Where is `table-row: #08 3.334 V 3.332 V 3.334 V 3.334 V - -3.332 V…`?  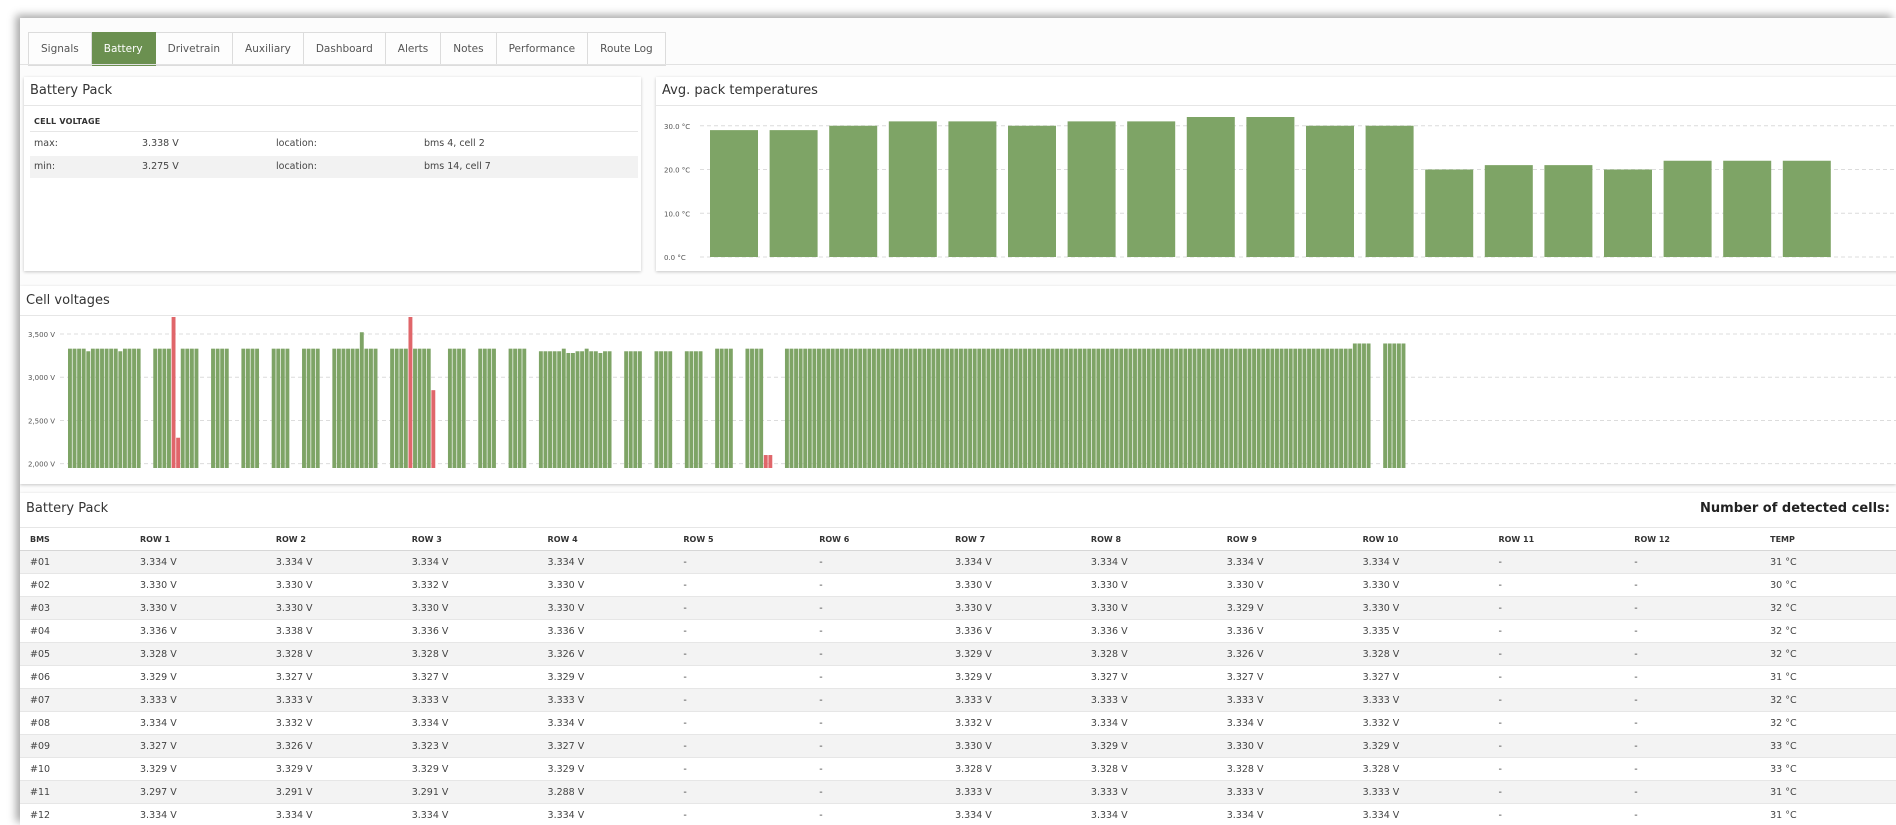 table-row: #08 3.334 V 3.332 V 3.334 V 3.334 V - -3.332 V… is located at coordinates (958, 723).